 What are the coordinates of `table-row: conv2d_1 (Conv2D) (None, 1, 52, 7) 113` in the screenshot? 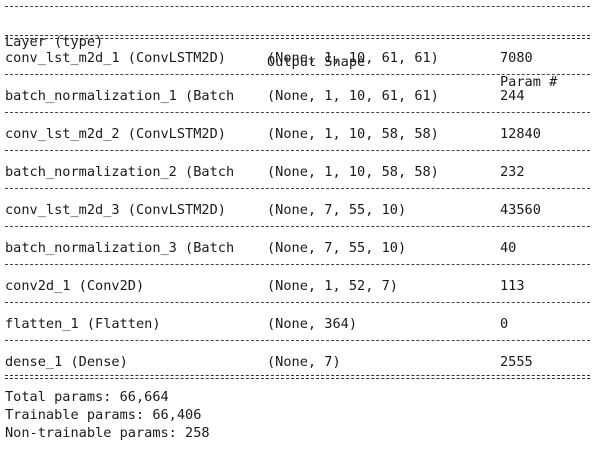 It's located at (297, 286).